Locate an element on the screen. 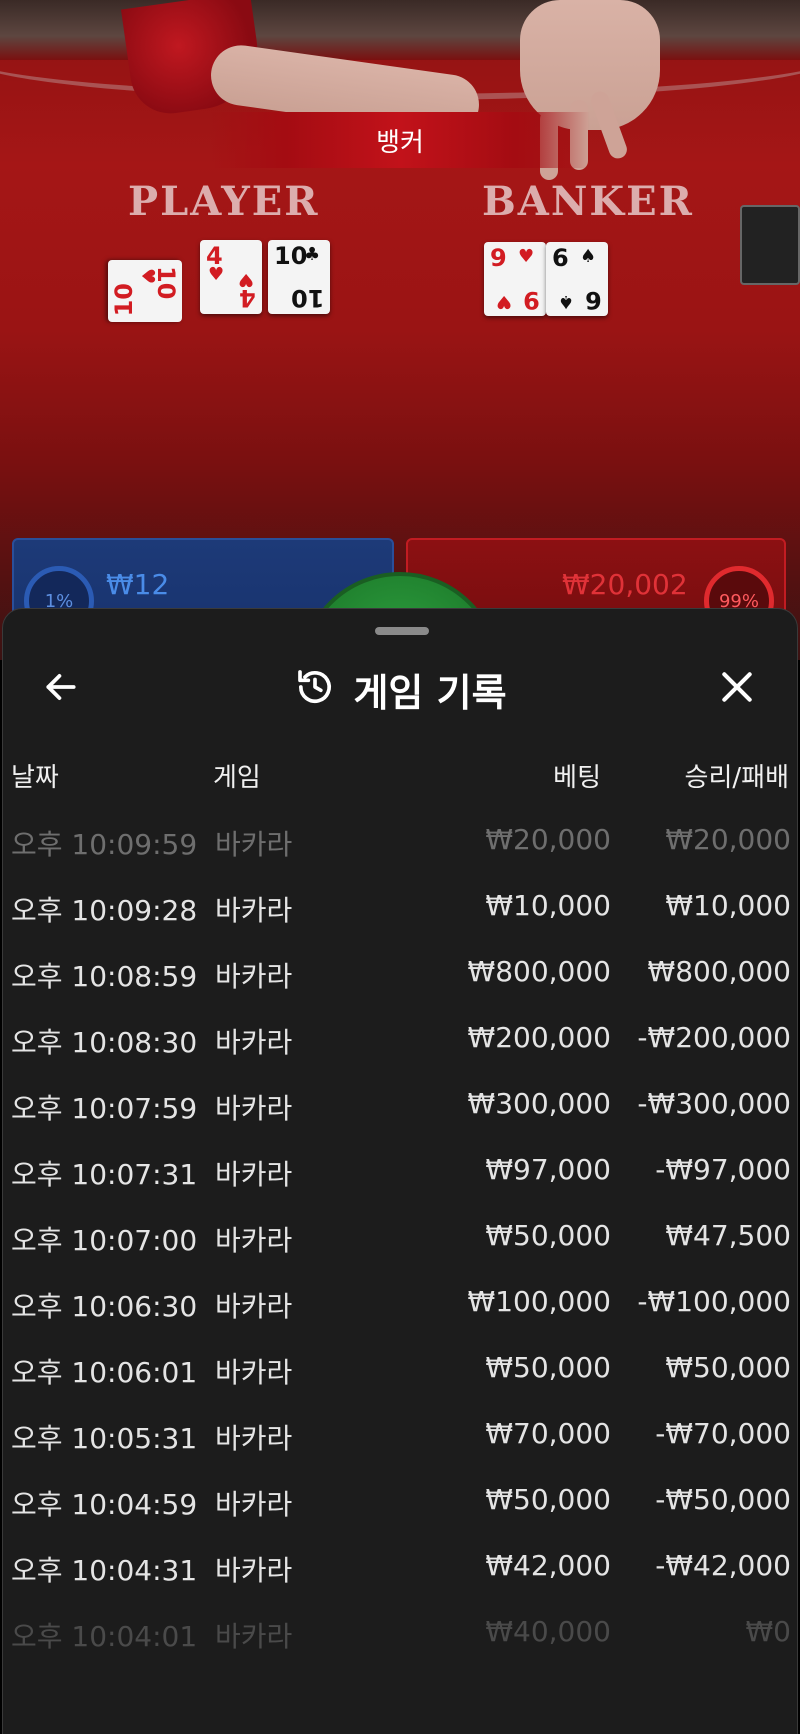 The image size is (800, 1734). dealer-right-hand is located at coordinates (590, 65).